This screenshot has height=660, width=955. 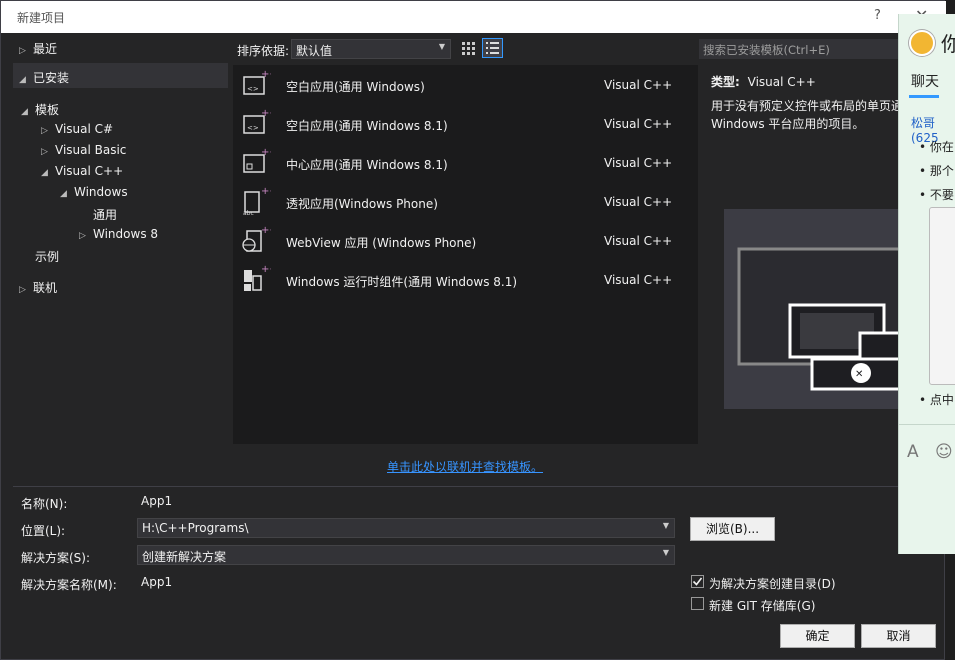 What do you see at coordinates (936, 171) in the screenshot?
I see `chat-message: • 那个` at bounding box center [936, 171].